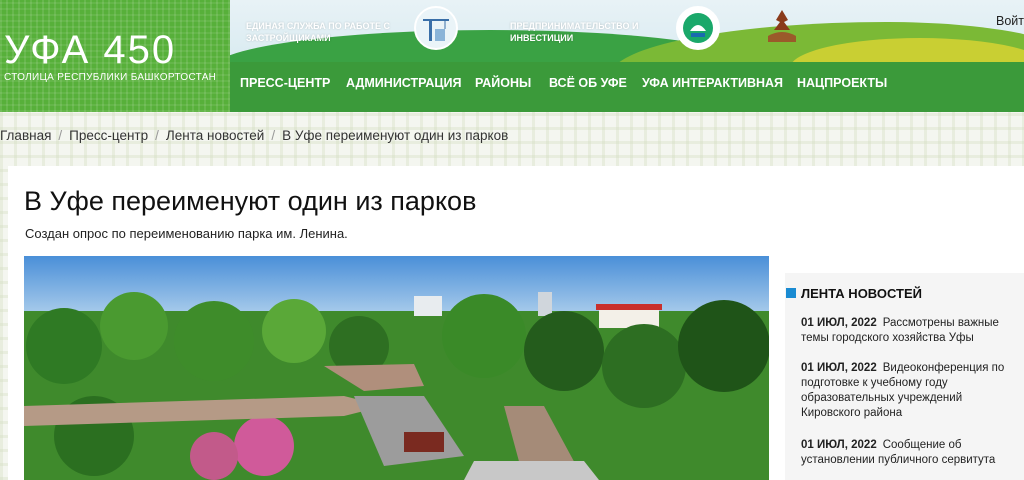 This screenshot has height=480, width=1024. Describe the element at coordinates (25, 135) in the screenshot. I see `breadcrumb-home: Главная` at that location.